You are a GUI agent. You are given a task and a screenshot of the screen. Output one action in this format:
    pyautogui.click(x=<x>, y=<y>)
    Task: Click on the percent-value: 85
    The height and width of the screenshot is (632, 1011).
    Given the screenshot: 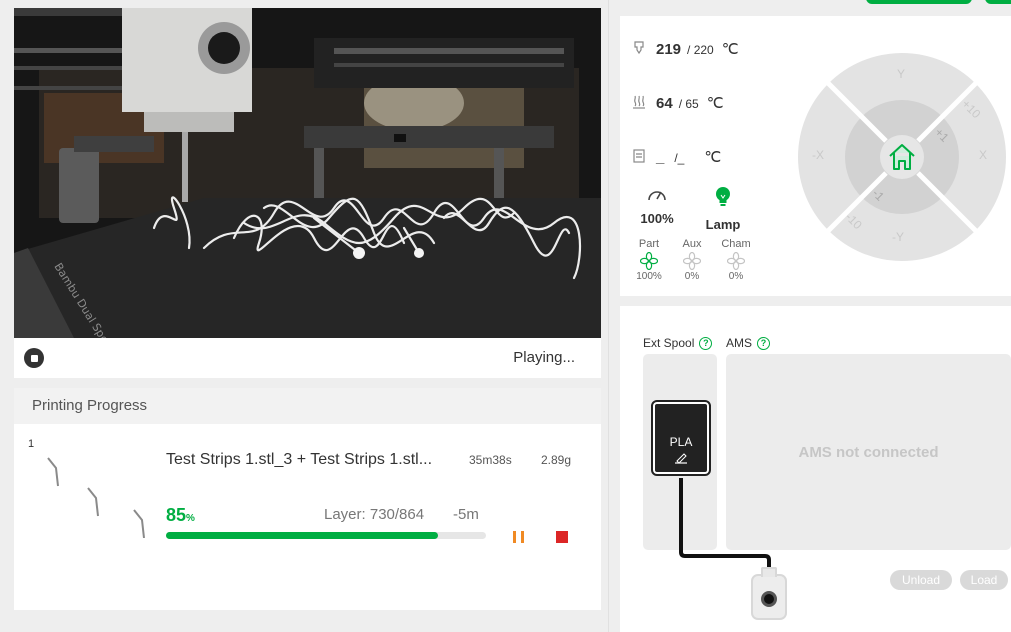 What is the action you would take?
    pyautogui.click(x=176, y=515)
    